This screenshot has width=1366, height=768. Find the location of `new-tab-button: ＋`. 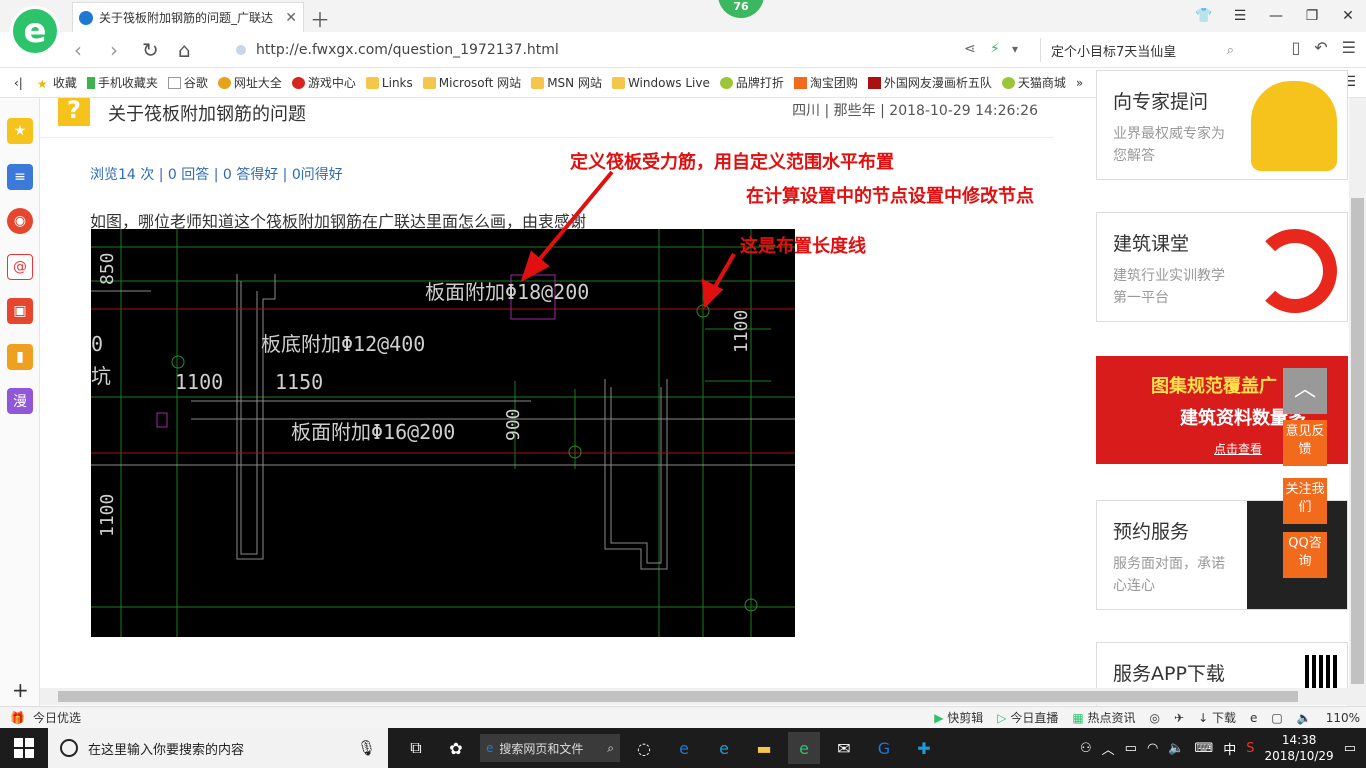

new-tab-button: ＋ is located at coordinates (320, 18).